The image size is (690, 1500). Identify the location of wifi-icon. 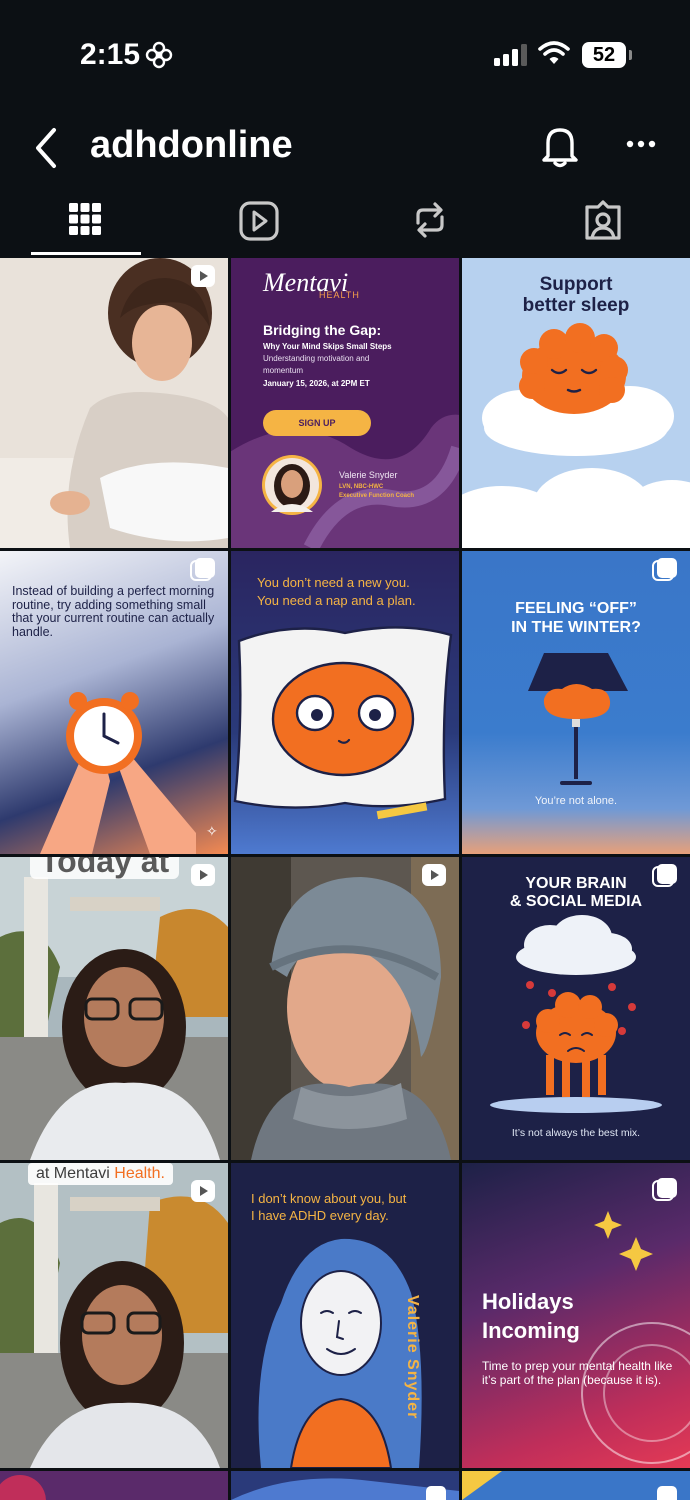
(554, 52).